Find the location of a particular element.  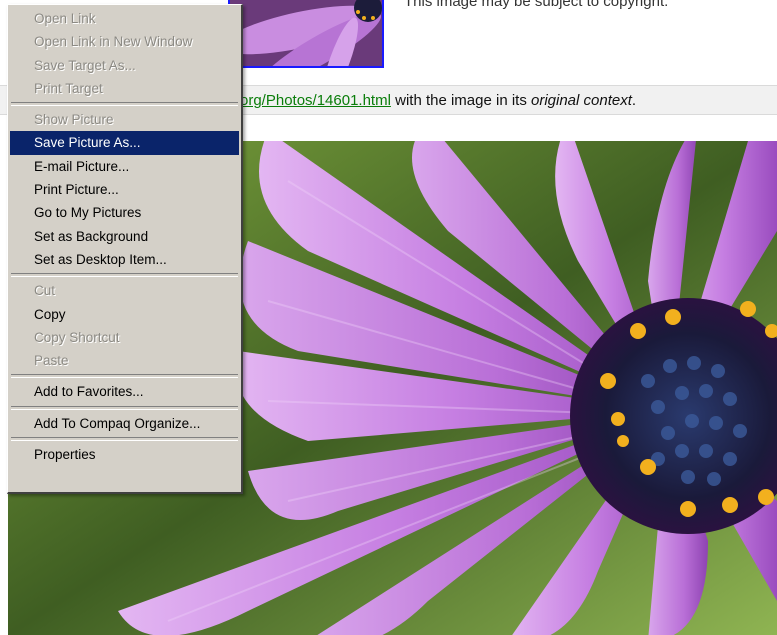

thumbnail-image is located at coordinates (306, 34).